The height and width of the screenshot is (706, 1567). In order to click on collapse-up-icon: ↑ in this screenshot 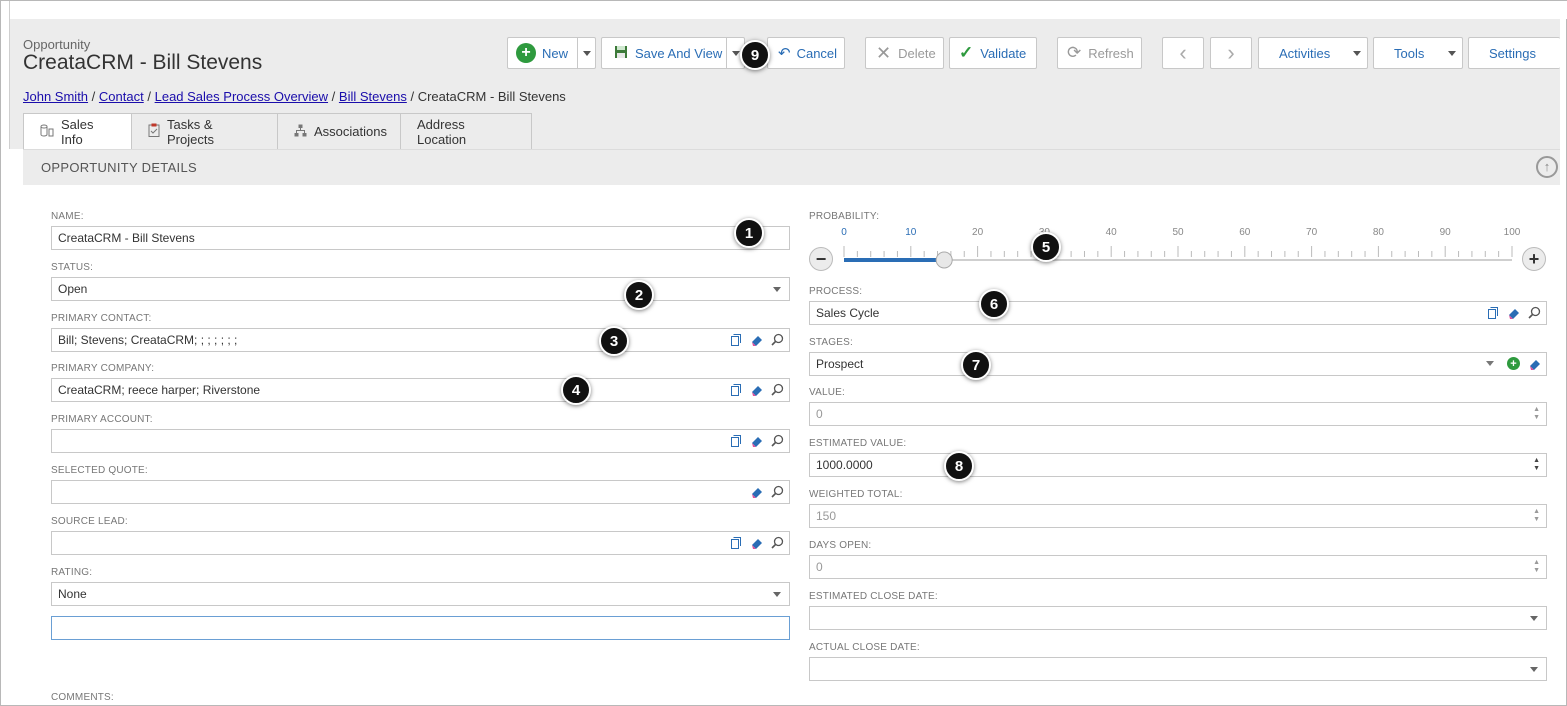, I will do `click(1547, 167)`.